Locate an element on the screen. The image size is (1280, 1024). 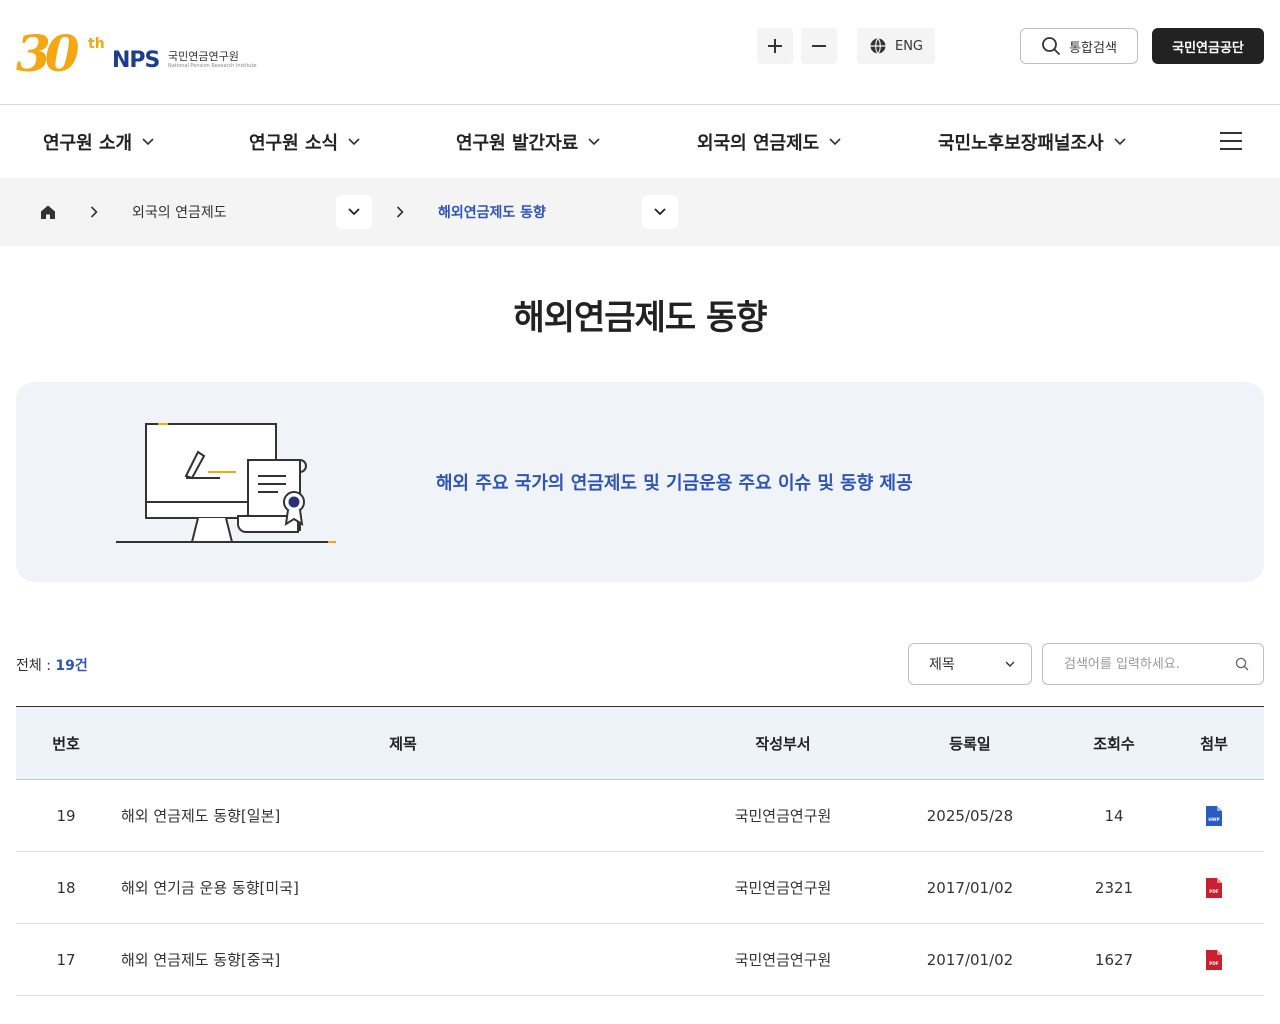
header-title: 제목 is located at coordinates (403, 743).